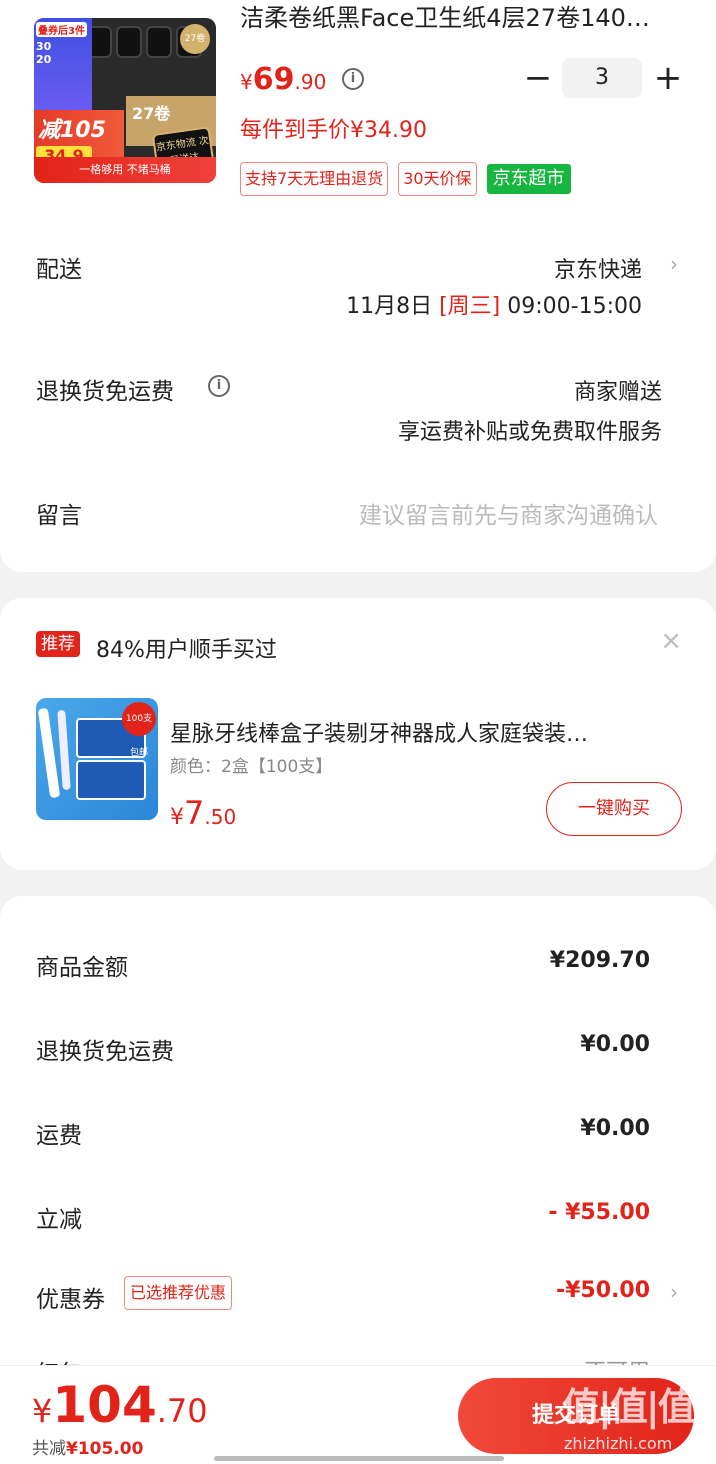  Describe the element at coordinates (437, 179) in the screenshot. I see `tag-price-protection: 30天价保` at that location.